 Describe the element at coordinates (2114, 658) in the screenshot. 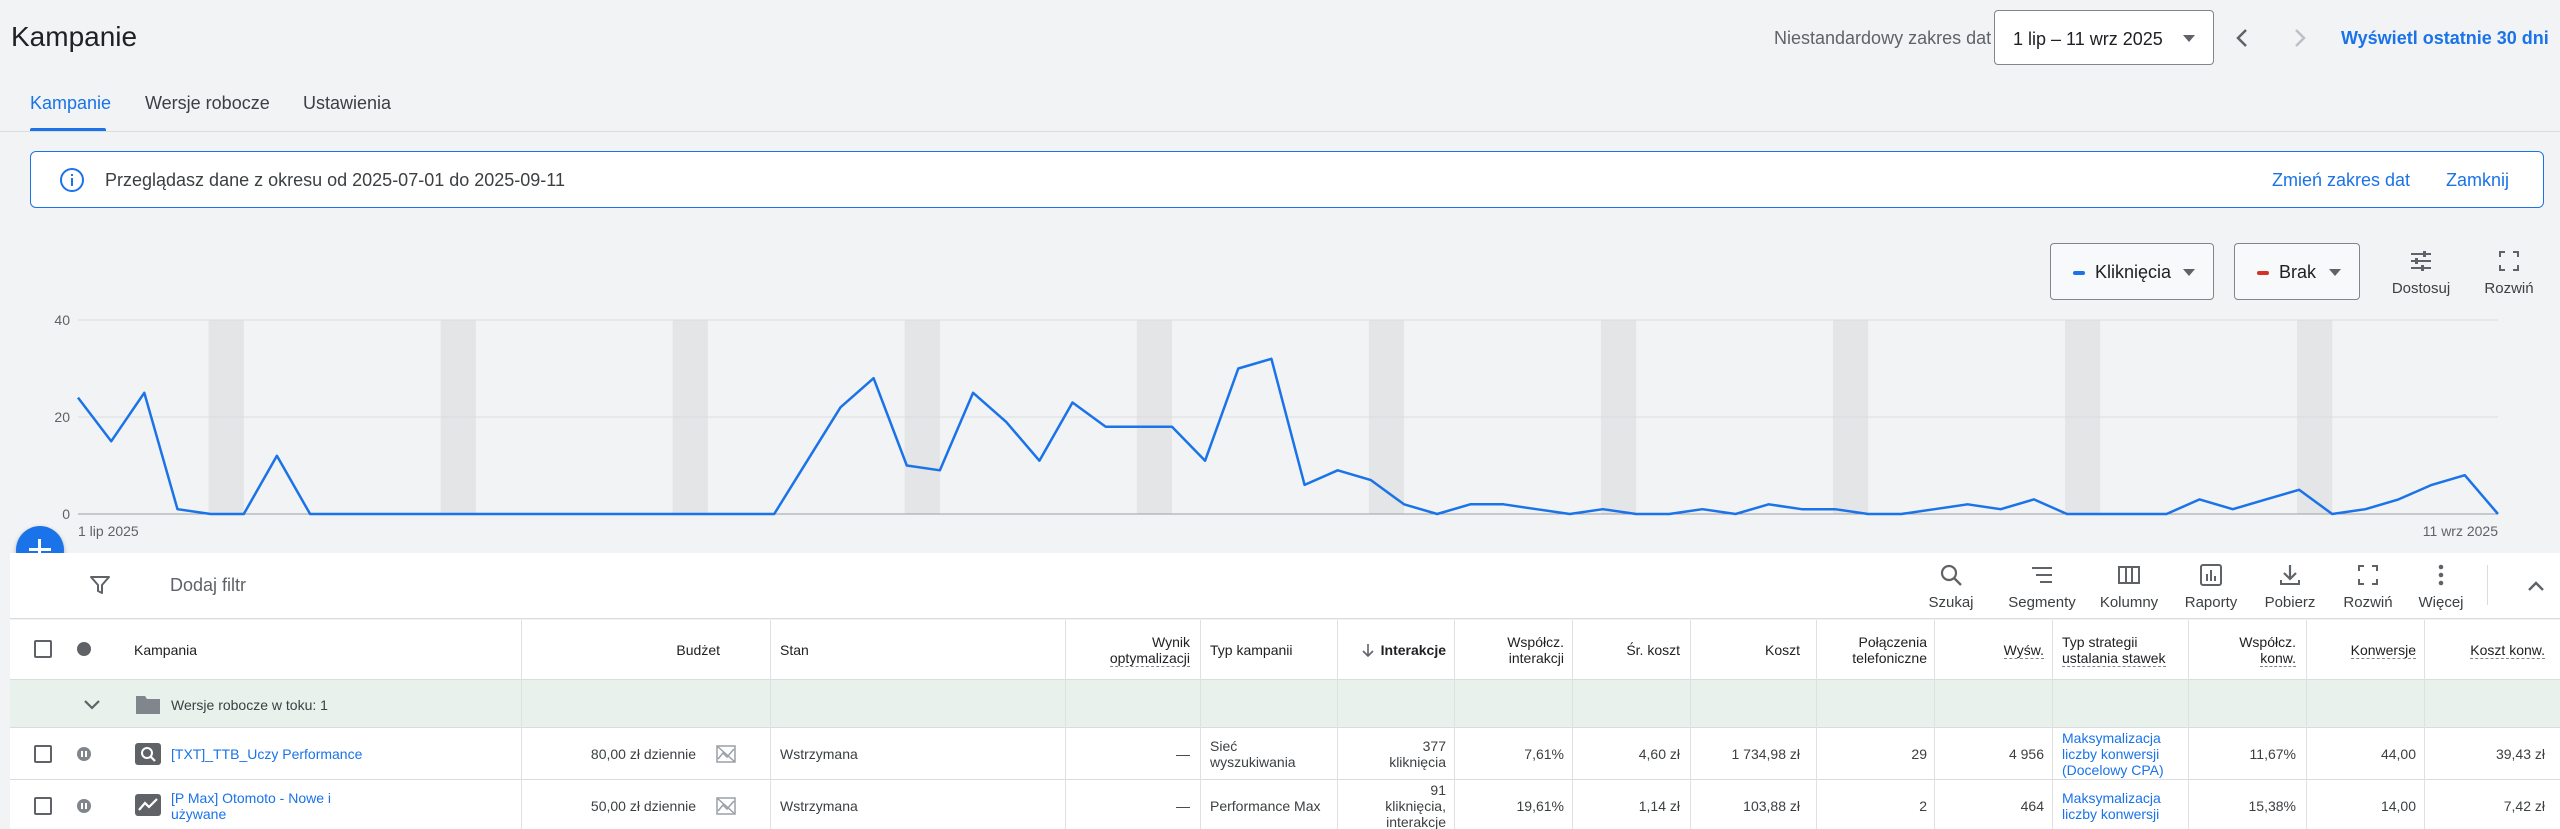

I see `col-bid-strategy-line2: ustalania stawek` at that location.